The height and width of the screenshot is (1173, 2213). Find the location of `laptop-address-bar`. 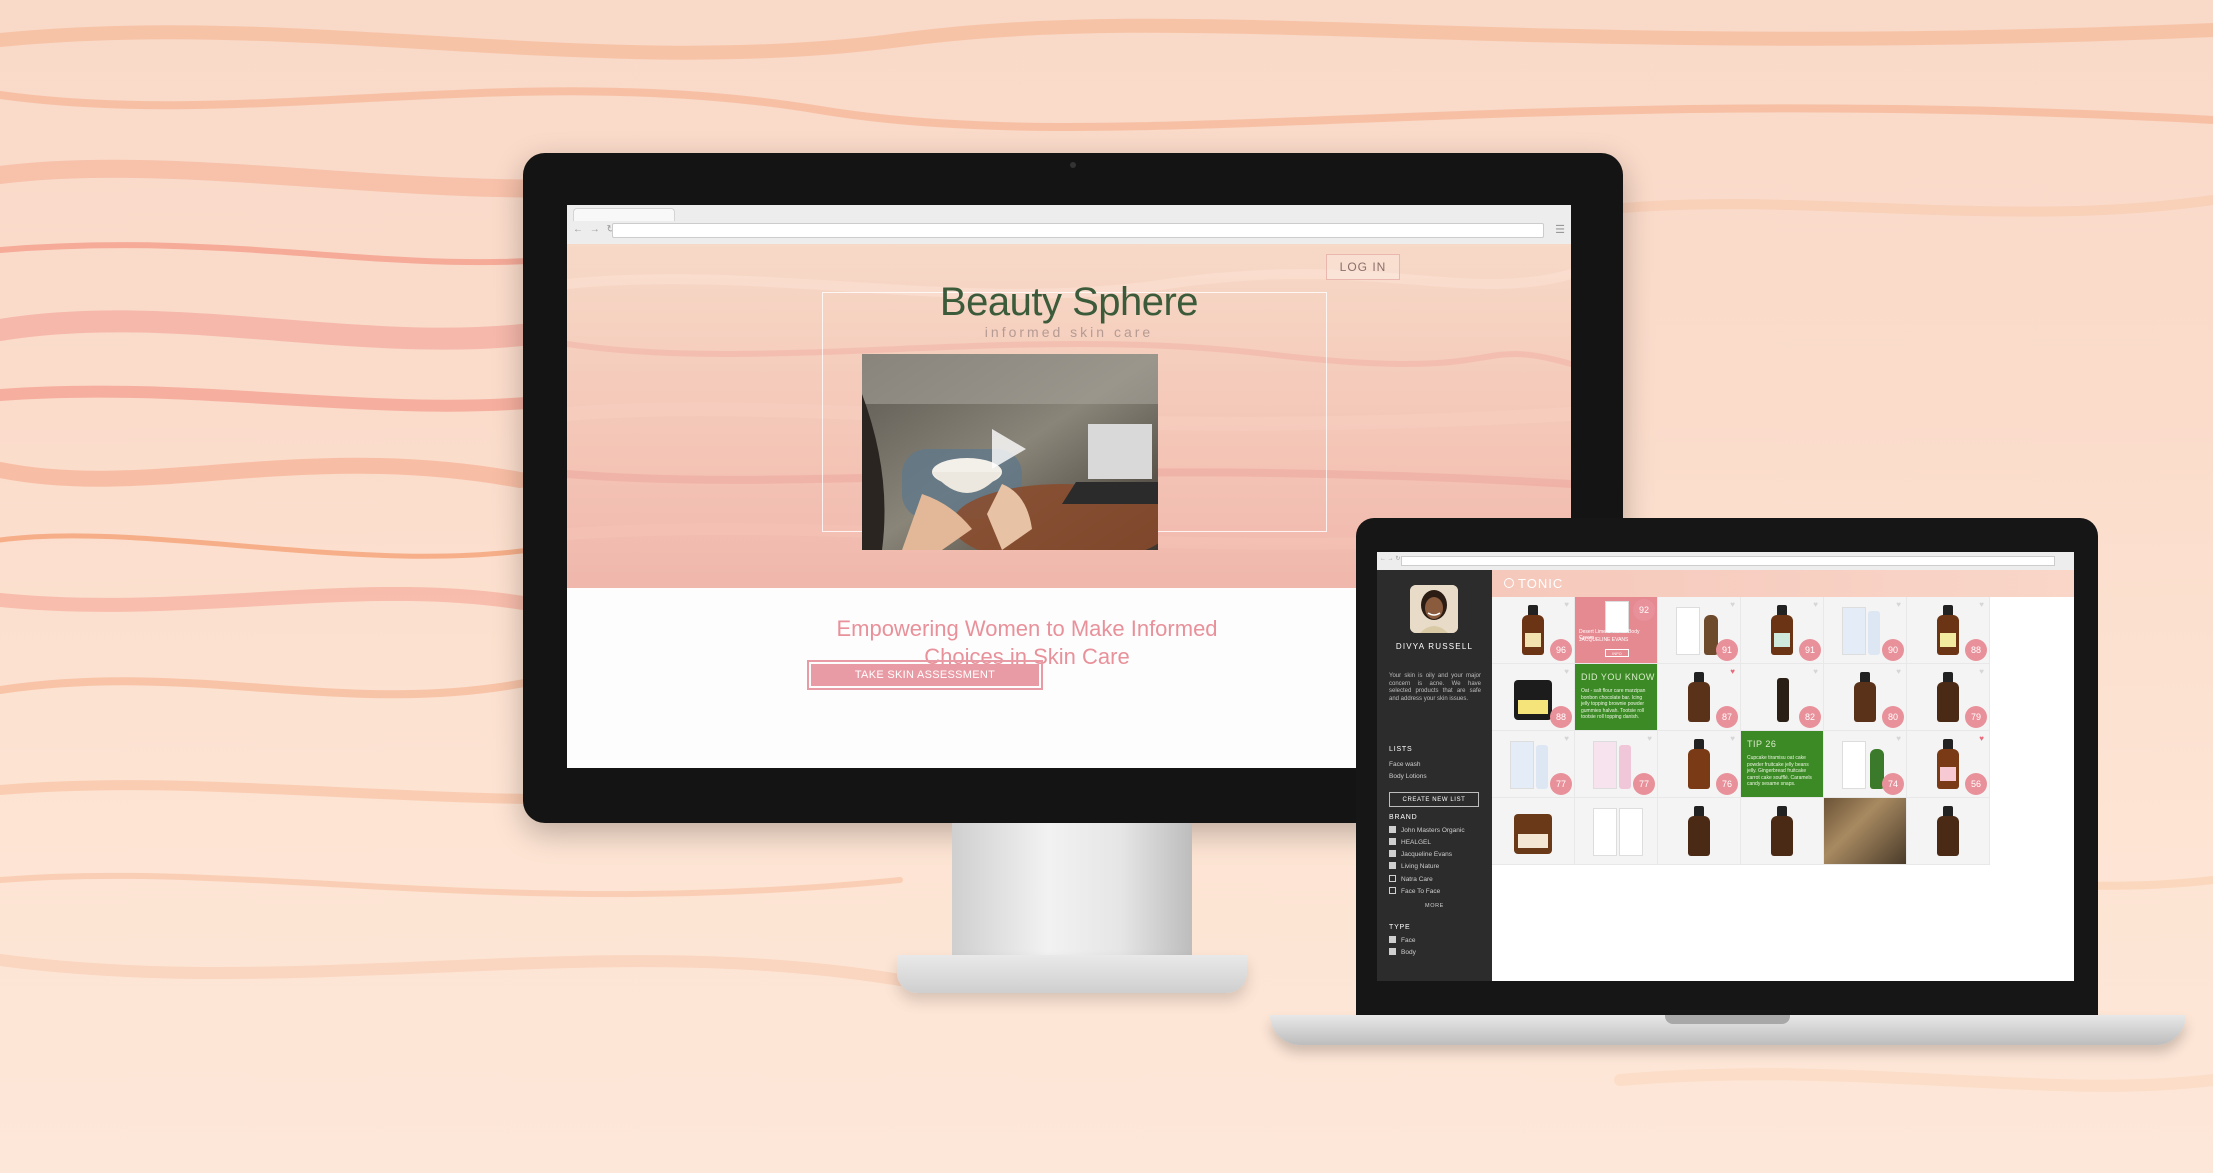

laptop-address-bar is located at coordinates (1728, 561).